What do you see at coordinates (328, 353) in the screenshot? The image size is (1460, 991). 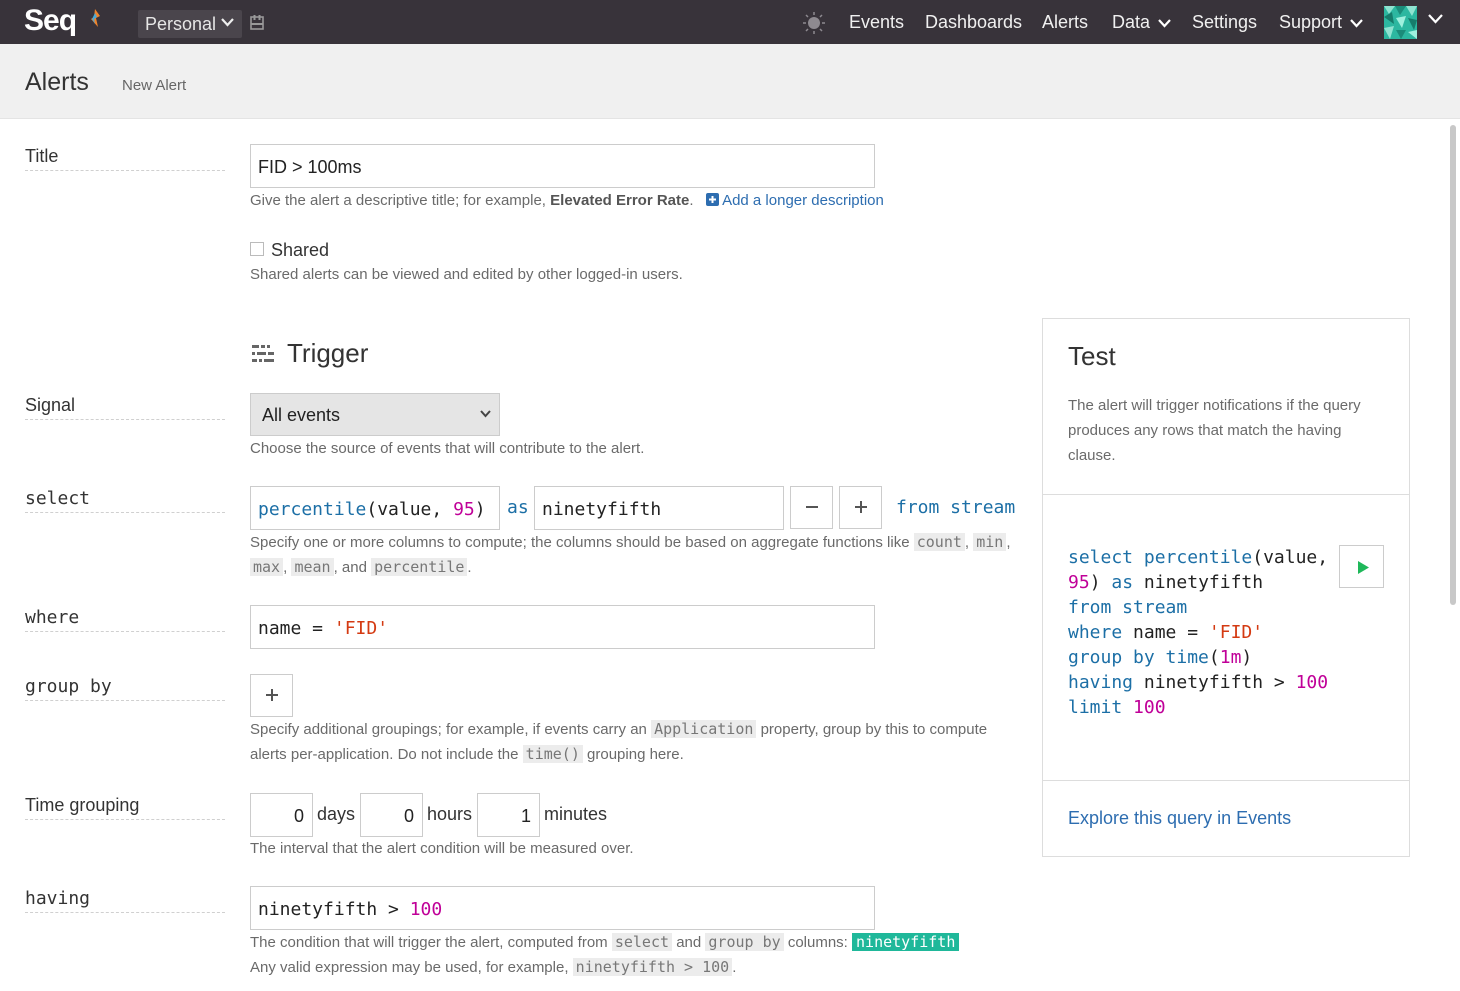 I see `trigger-heading: Trigger` at bounding box center [328, 353].